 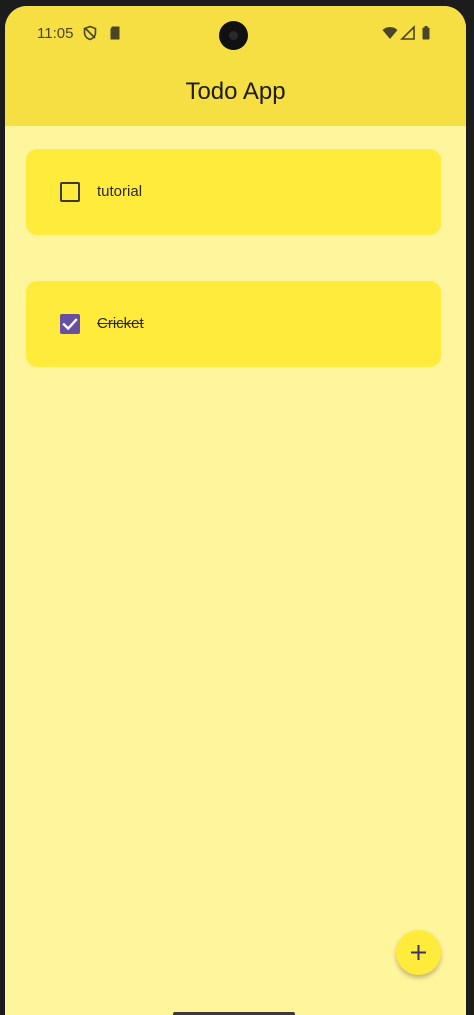 I want to click on wifi-icon, so click(x=390, y=33).